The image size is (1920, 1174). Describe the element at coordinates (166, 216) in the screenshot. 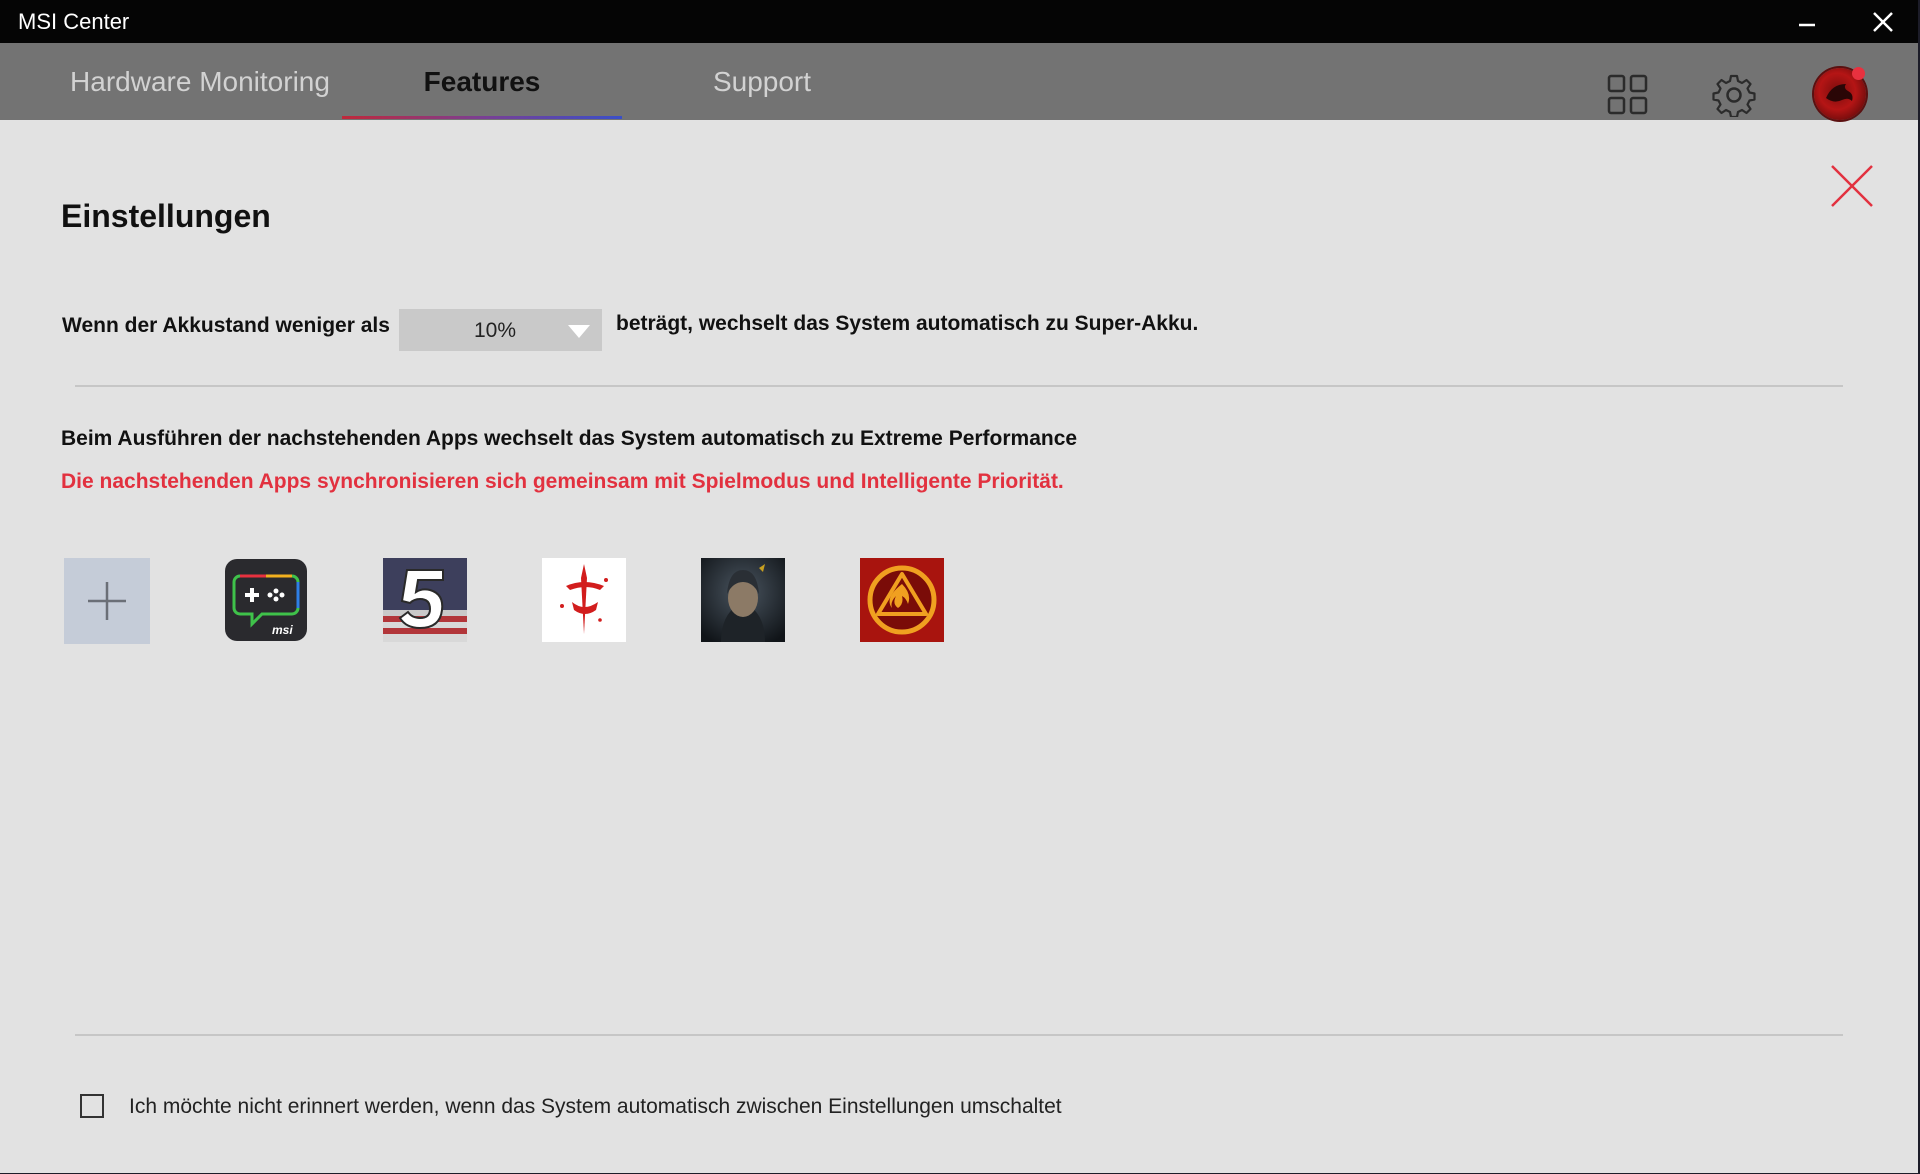

I see `page-title: Einstellungen` at that location.